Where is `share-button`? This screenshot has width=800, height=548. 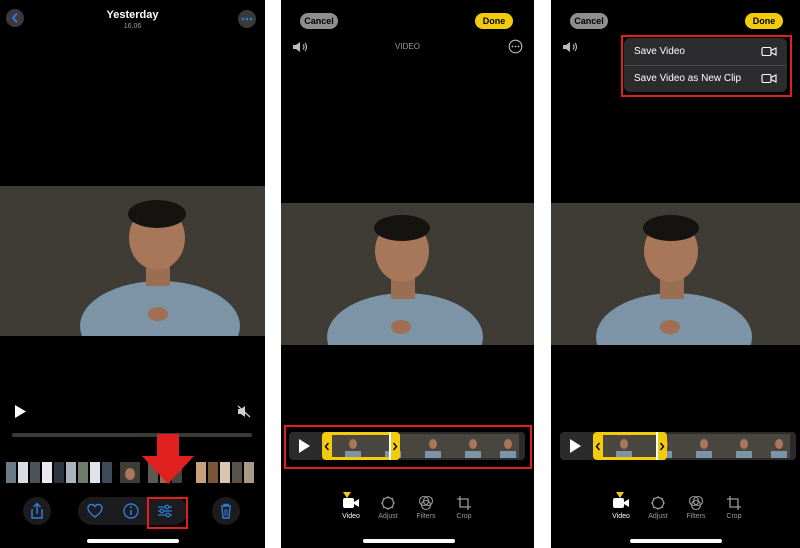 share-button is located at coordinates (37, 511).